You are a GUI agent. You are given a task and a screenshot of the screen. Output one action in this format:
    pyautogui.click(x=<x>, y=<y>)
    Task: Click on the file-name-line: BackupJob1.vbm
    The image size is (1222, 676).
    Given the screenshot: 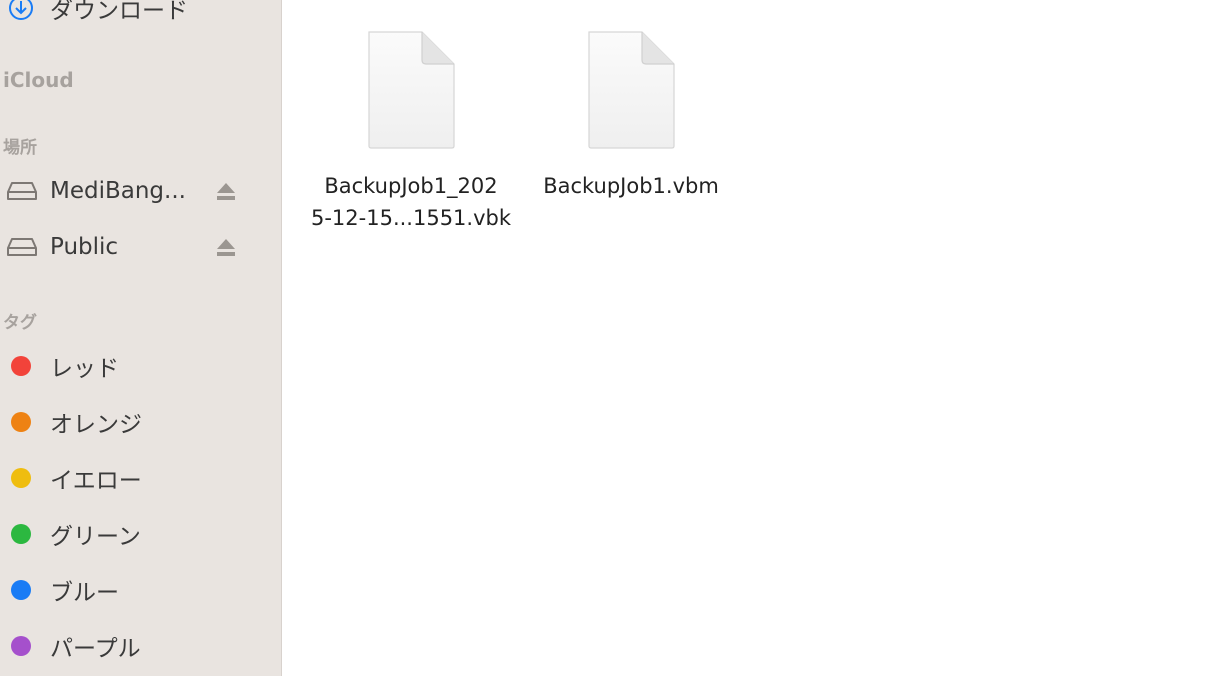 What is the action you would take?
    pyautogui.click(x=631, y=186)
    